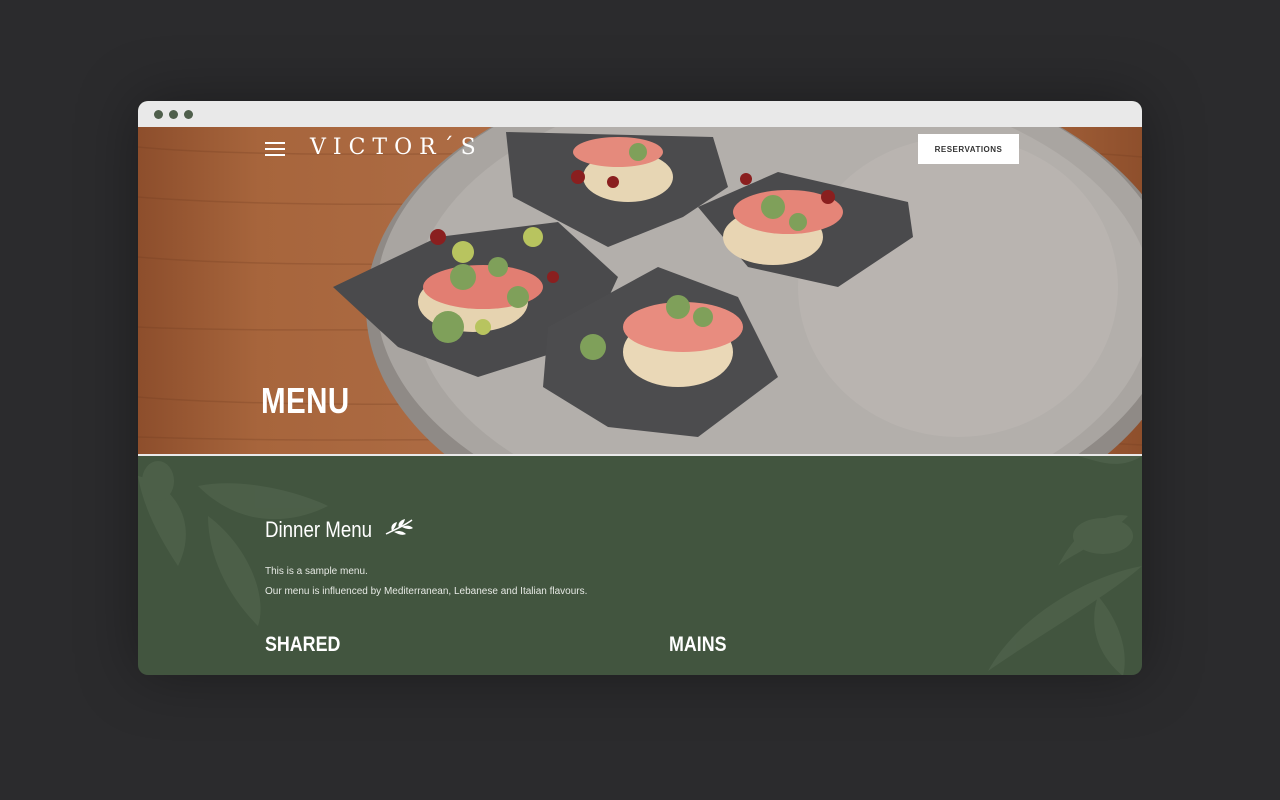 Image resolution: width=1280 pixels, height=800 pixels. Describe the element at coordinates (640, 114) in the screenshot. I see `browser-titlebar` at that location.